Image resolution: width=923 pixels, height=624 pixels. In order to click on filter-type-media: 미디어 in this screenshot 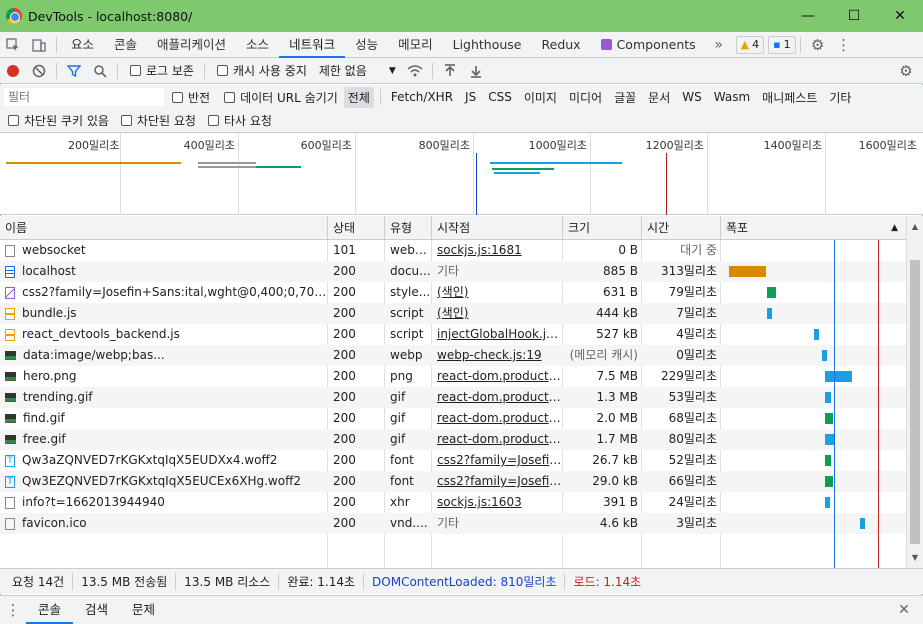, I will do `click(585, 97)`.